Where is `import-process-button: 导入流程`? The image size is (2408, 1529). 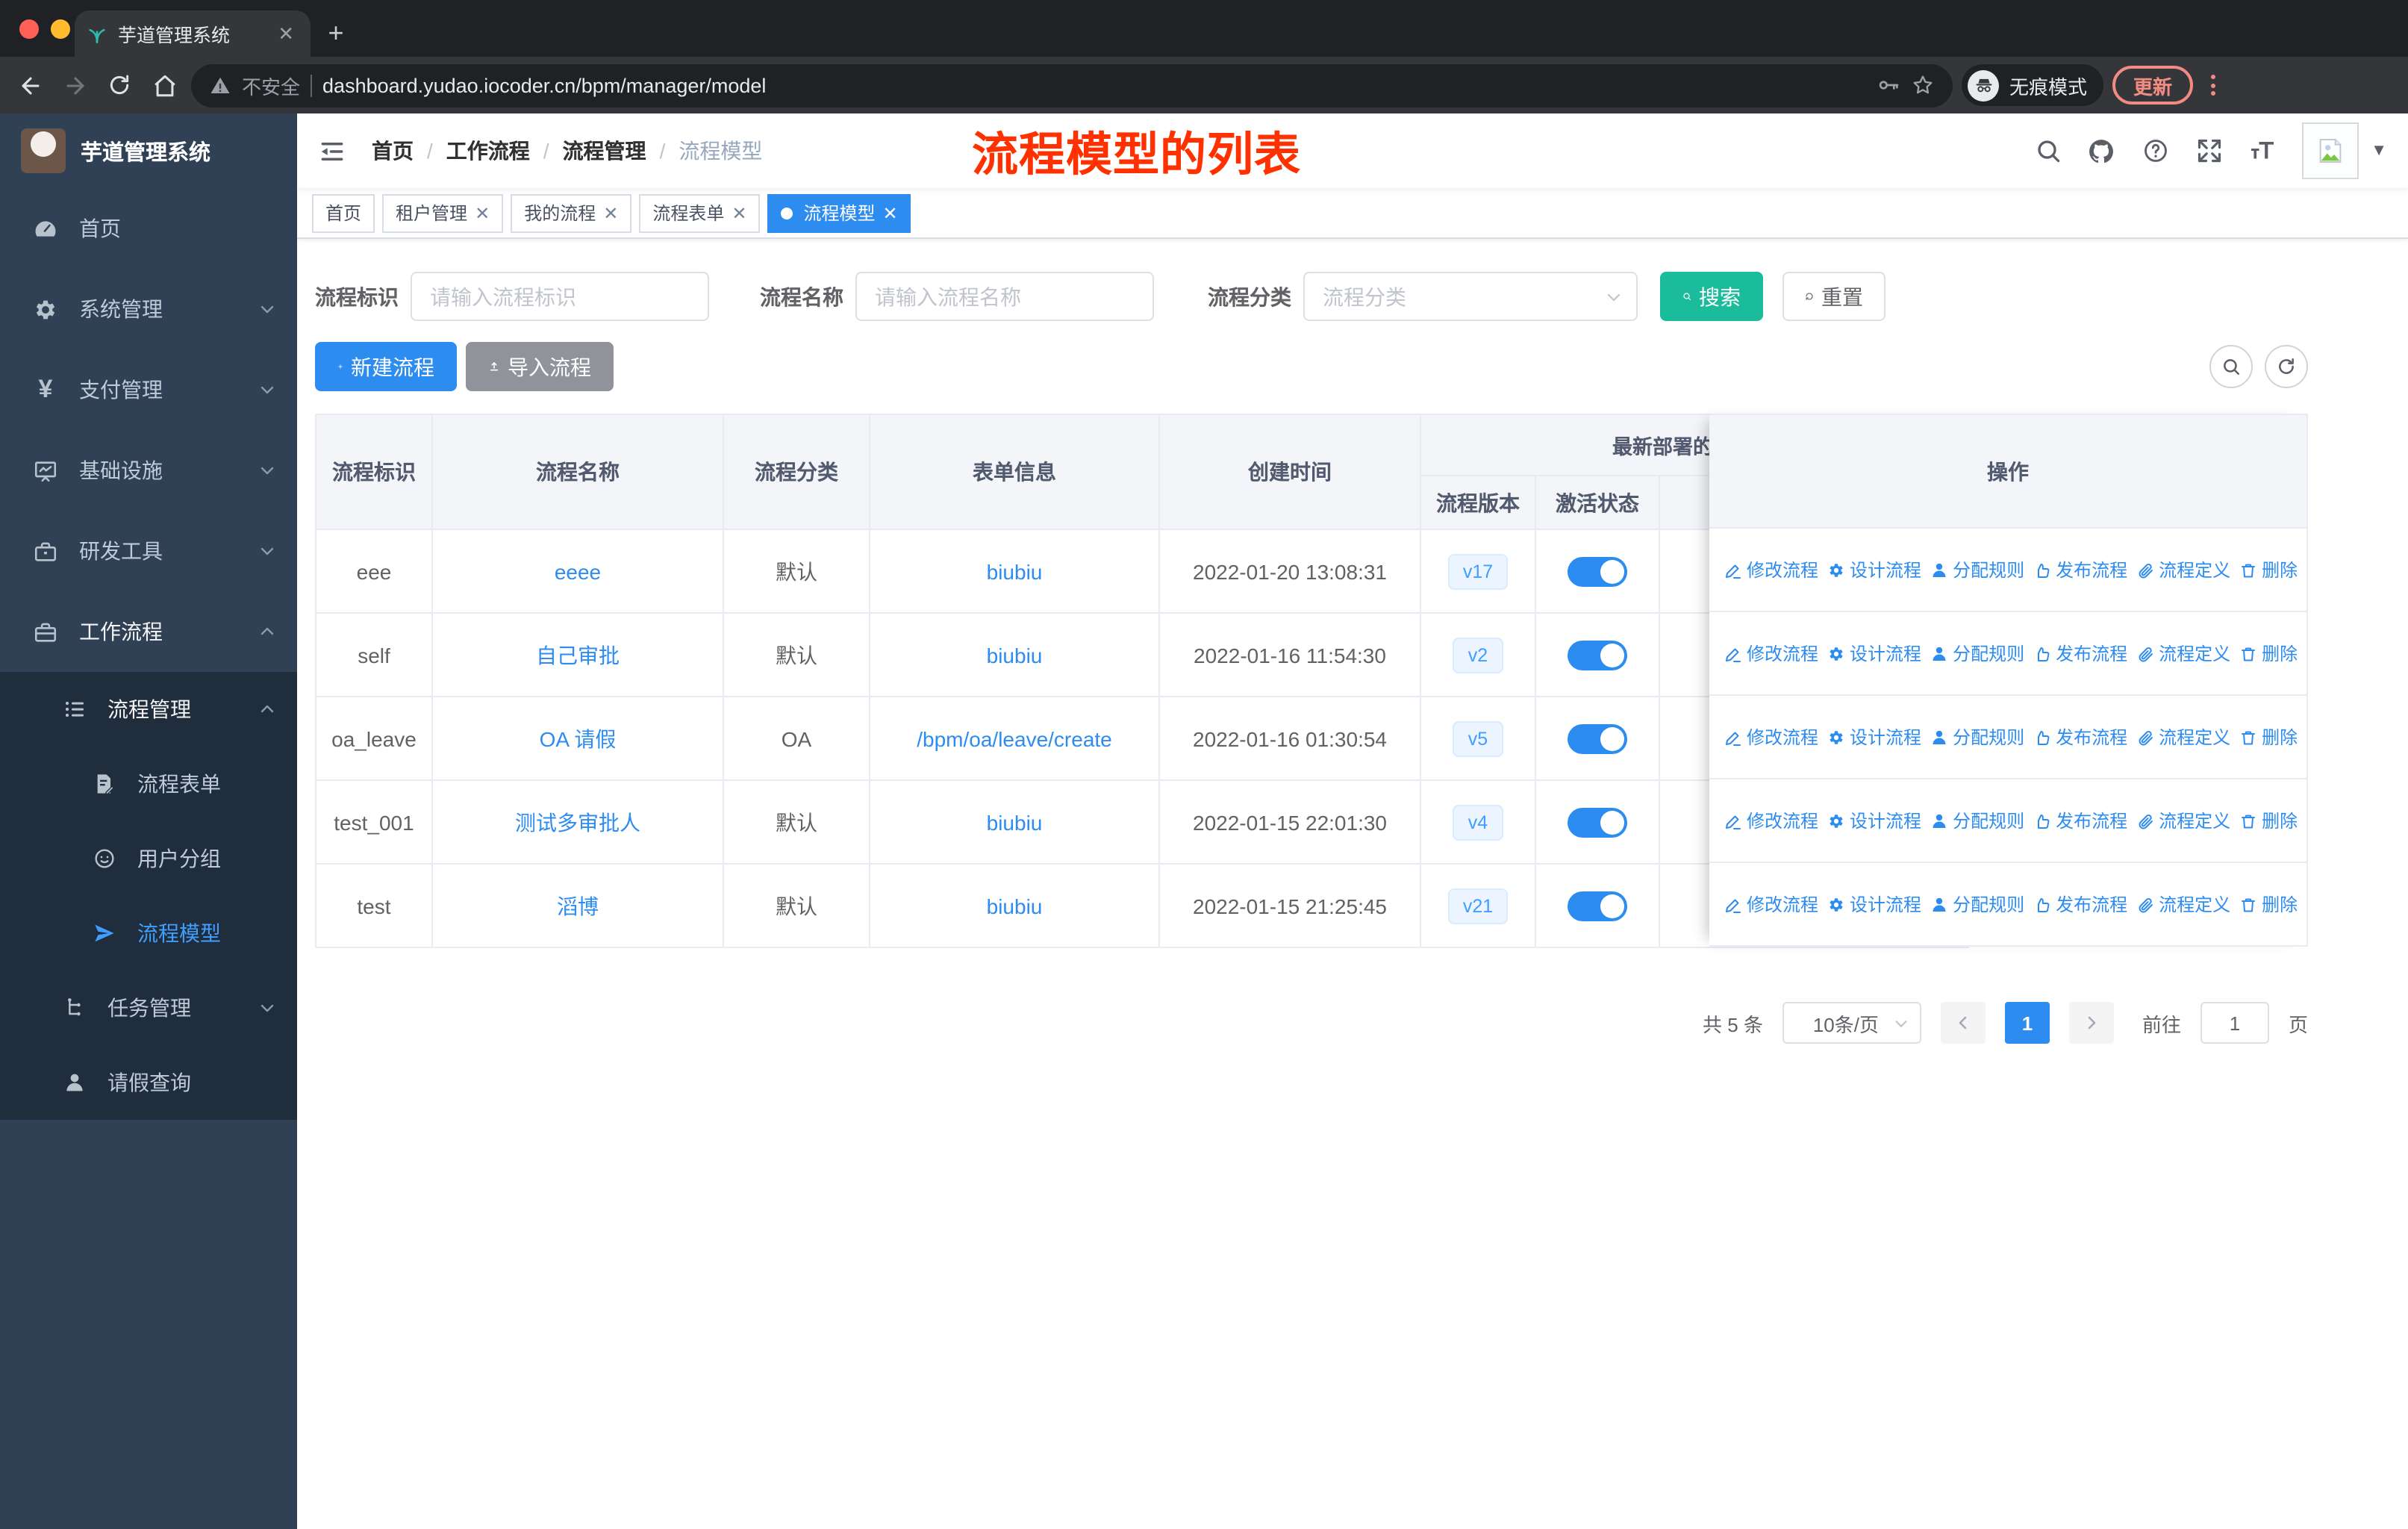
import-process-button: 导入流程 is located at coordinates (540, 367).